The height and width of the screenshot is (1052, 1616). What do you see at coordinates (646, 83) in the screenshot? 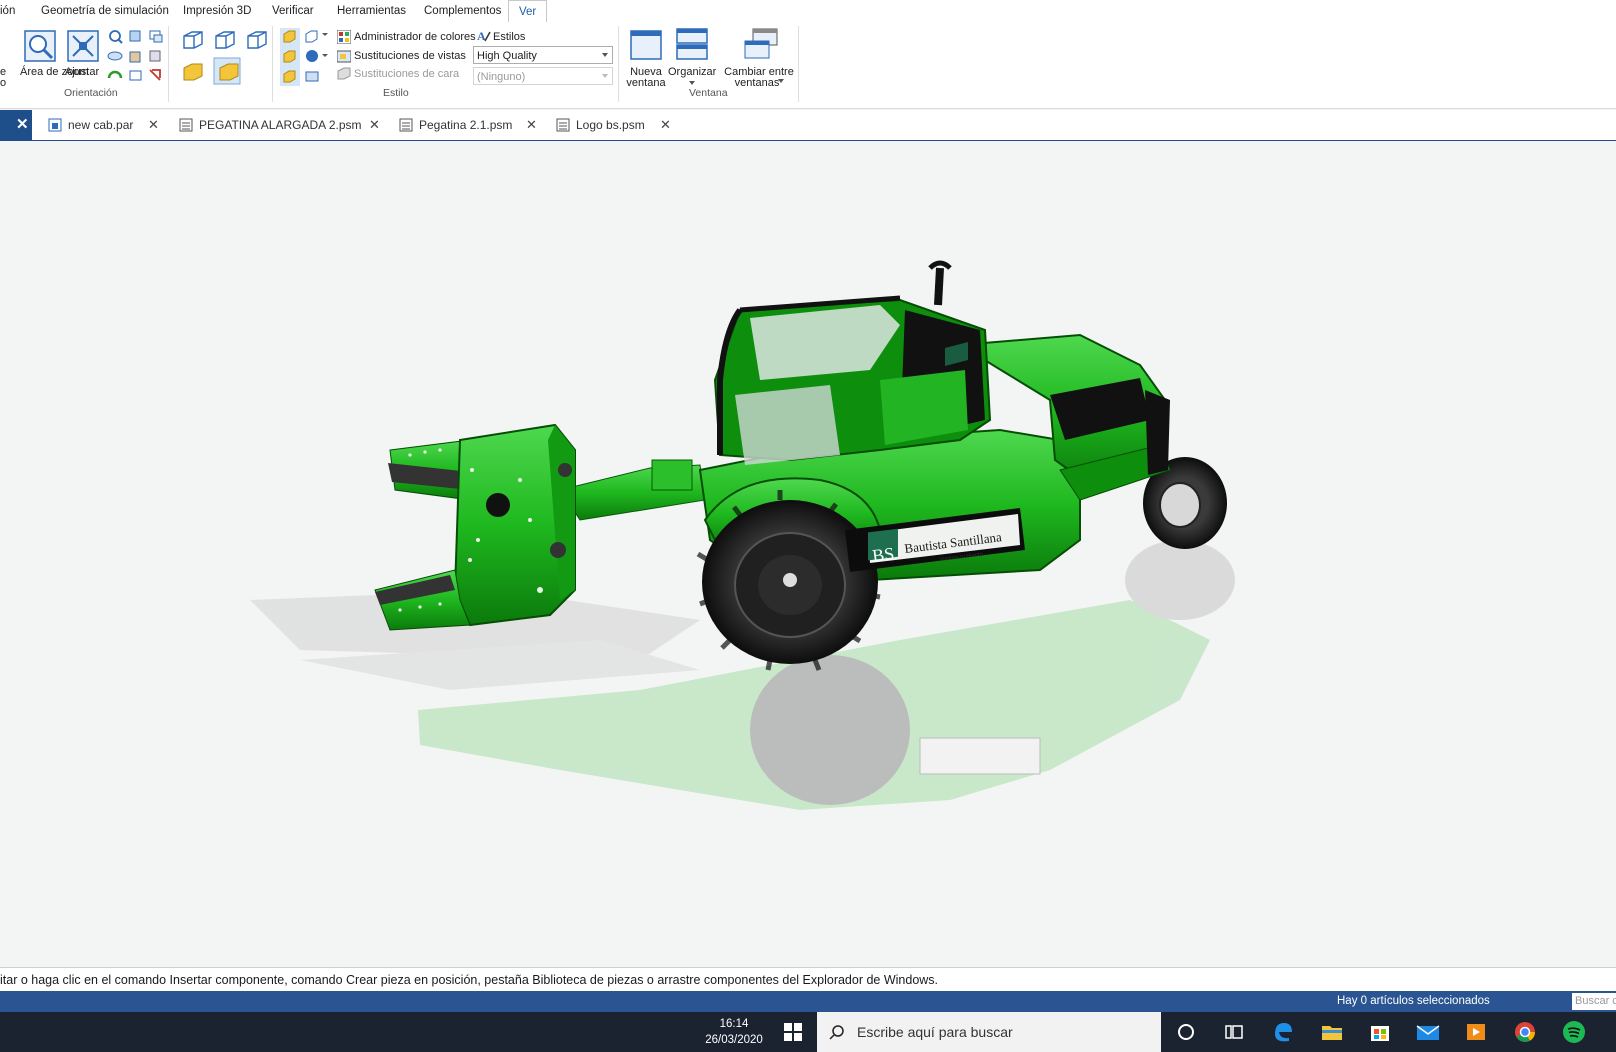
I see `new-window-label-2: ventana` at bounding box center [646, 83].